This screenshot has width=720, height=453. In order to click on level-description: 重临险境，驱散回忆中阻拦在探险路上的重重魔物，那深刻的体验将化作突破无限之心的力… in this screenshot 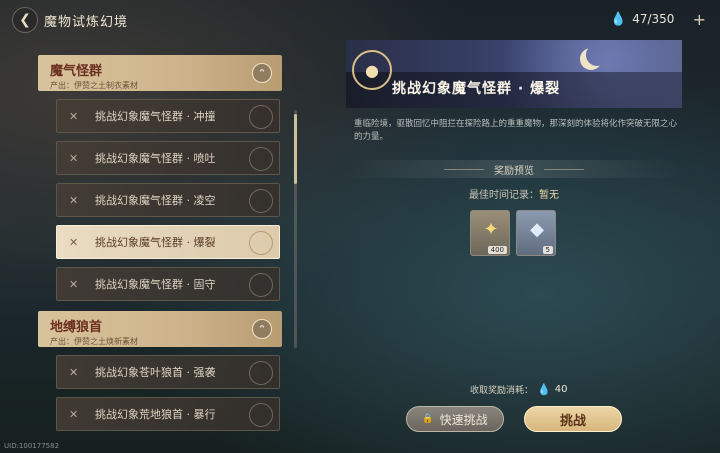, I will do `click(516, 130)`.